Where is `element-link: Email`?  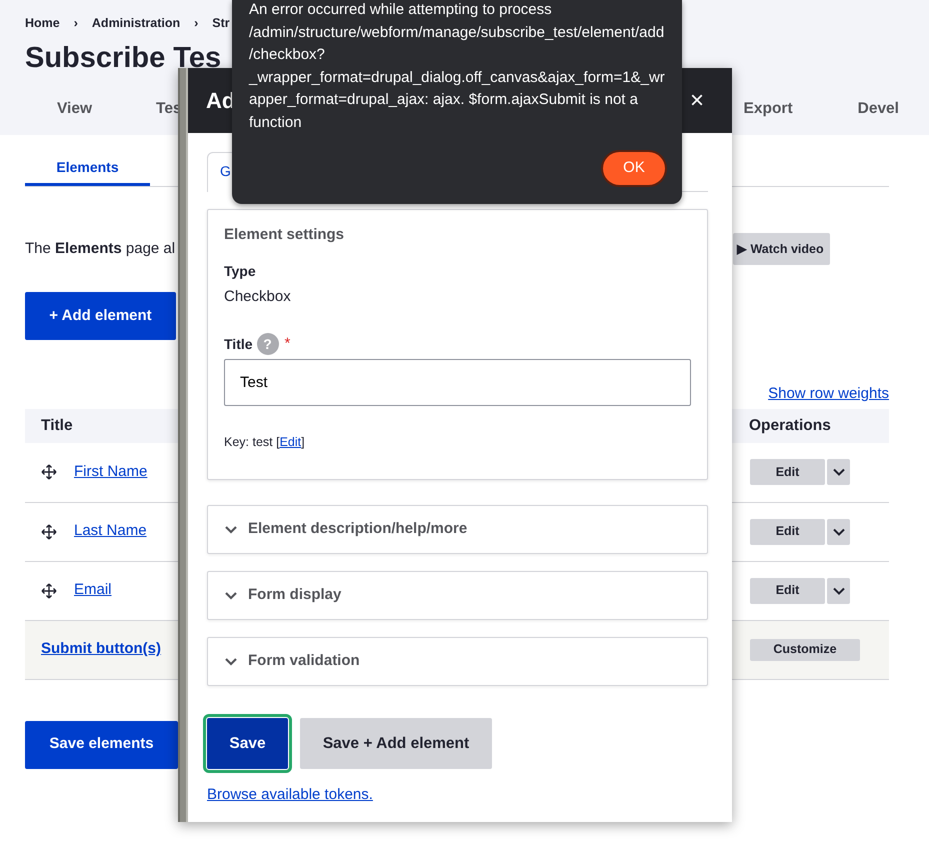
element-link: Email is located at coordinates (93, 590).